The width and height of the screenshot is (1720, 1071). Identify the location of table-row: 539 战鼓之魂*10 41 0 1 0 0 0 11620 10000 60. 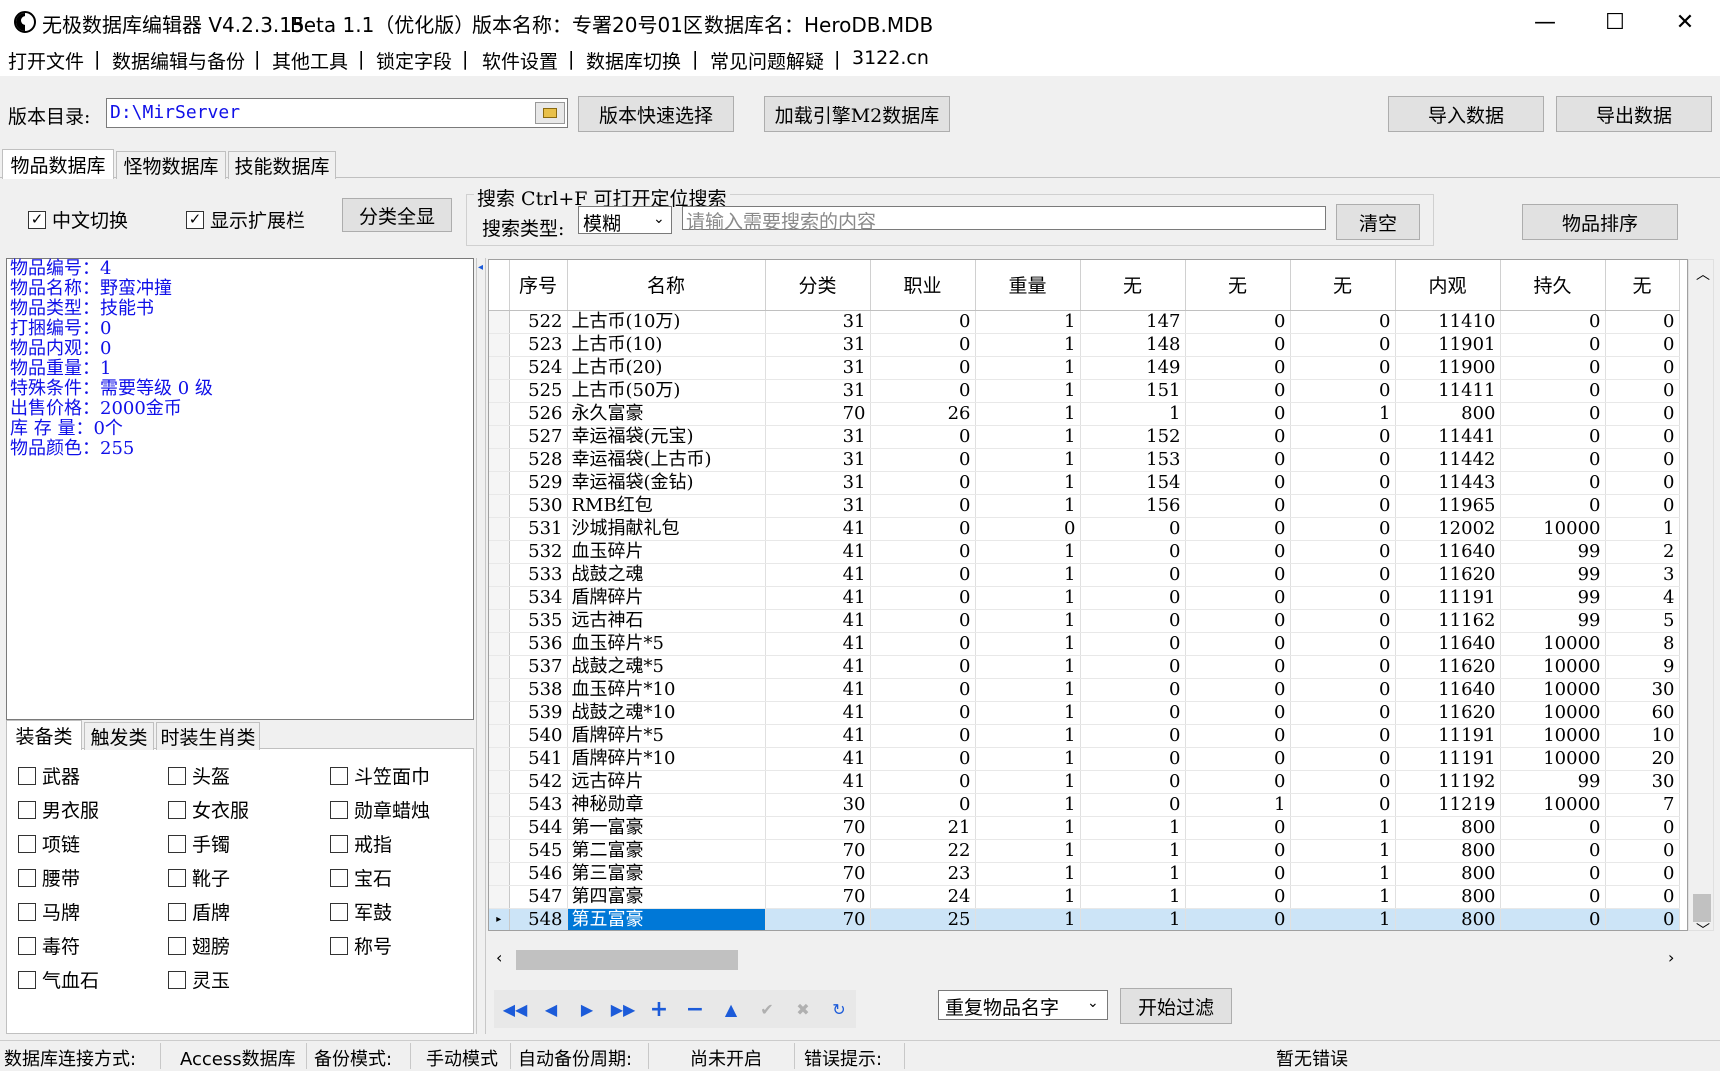
(1084, 713).